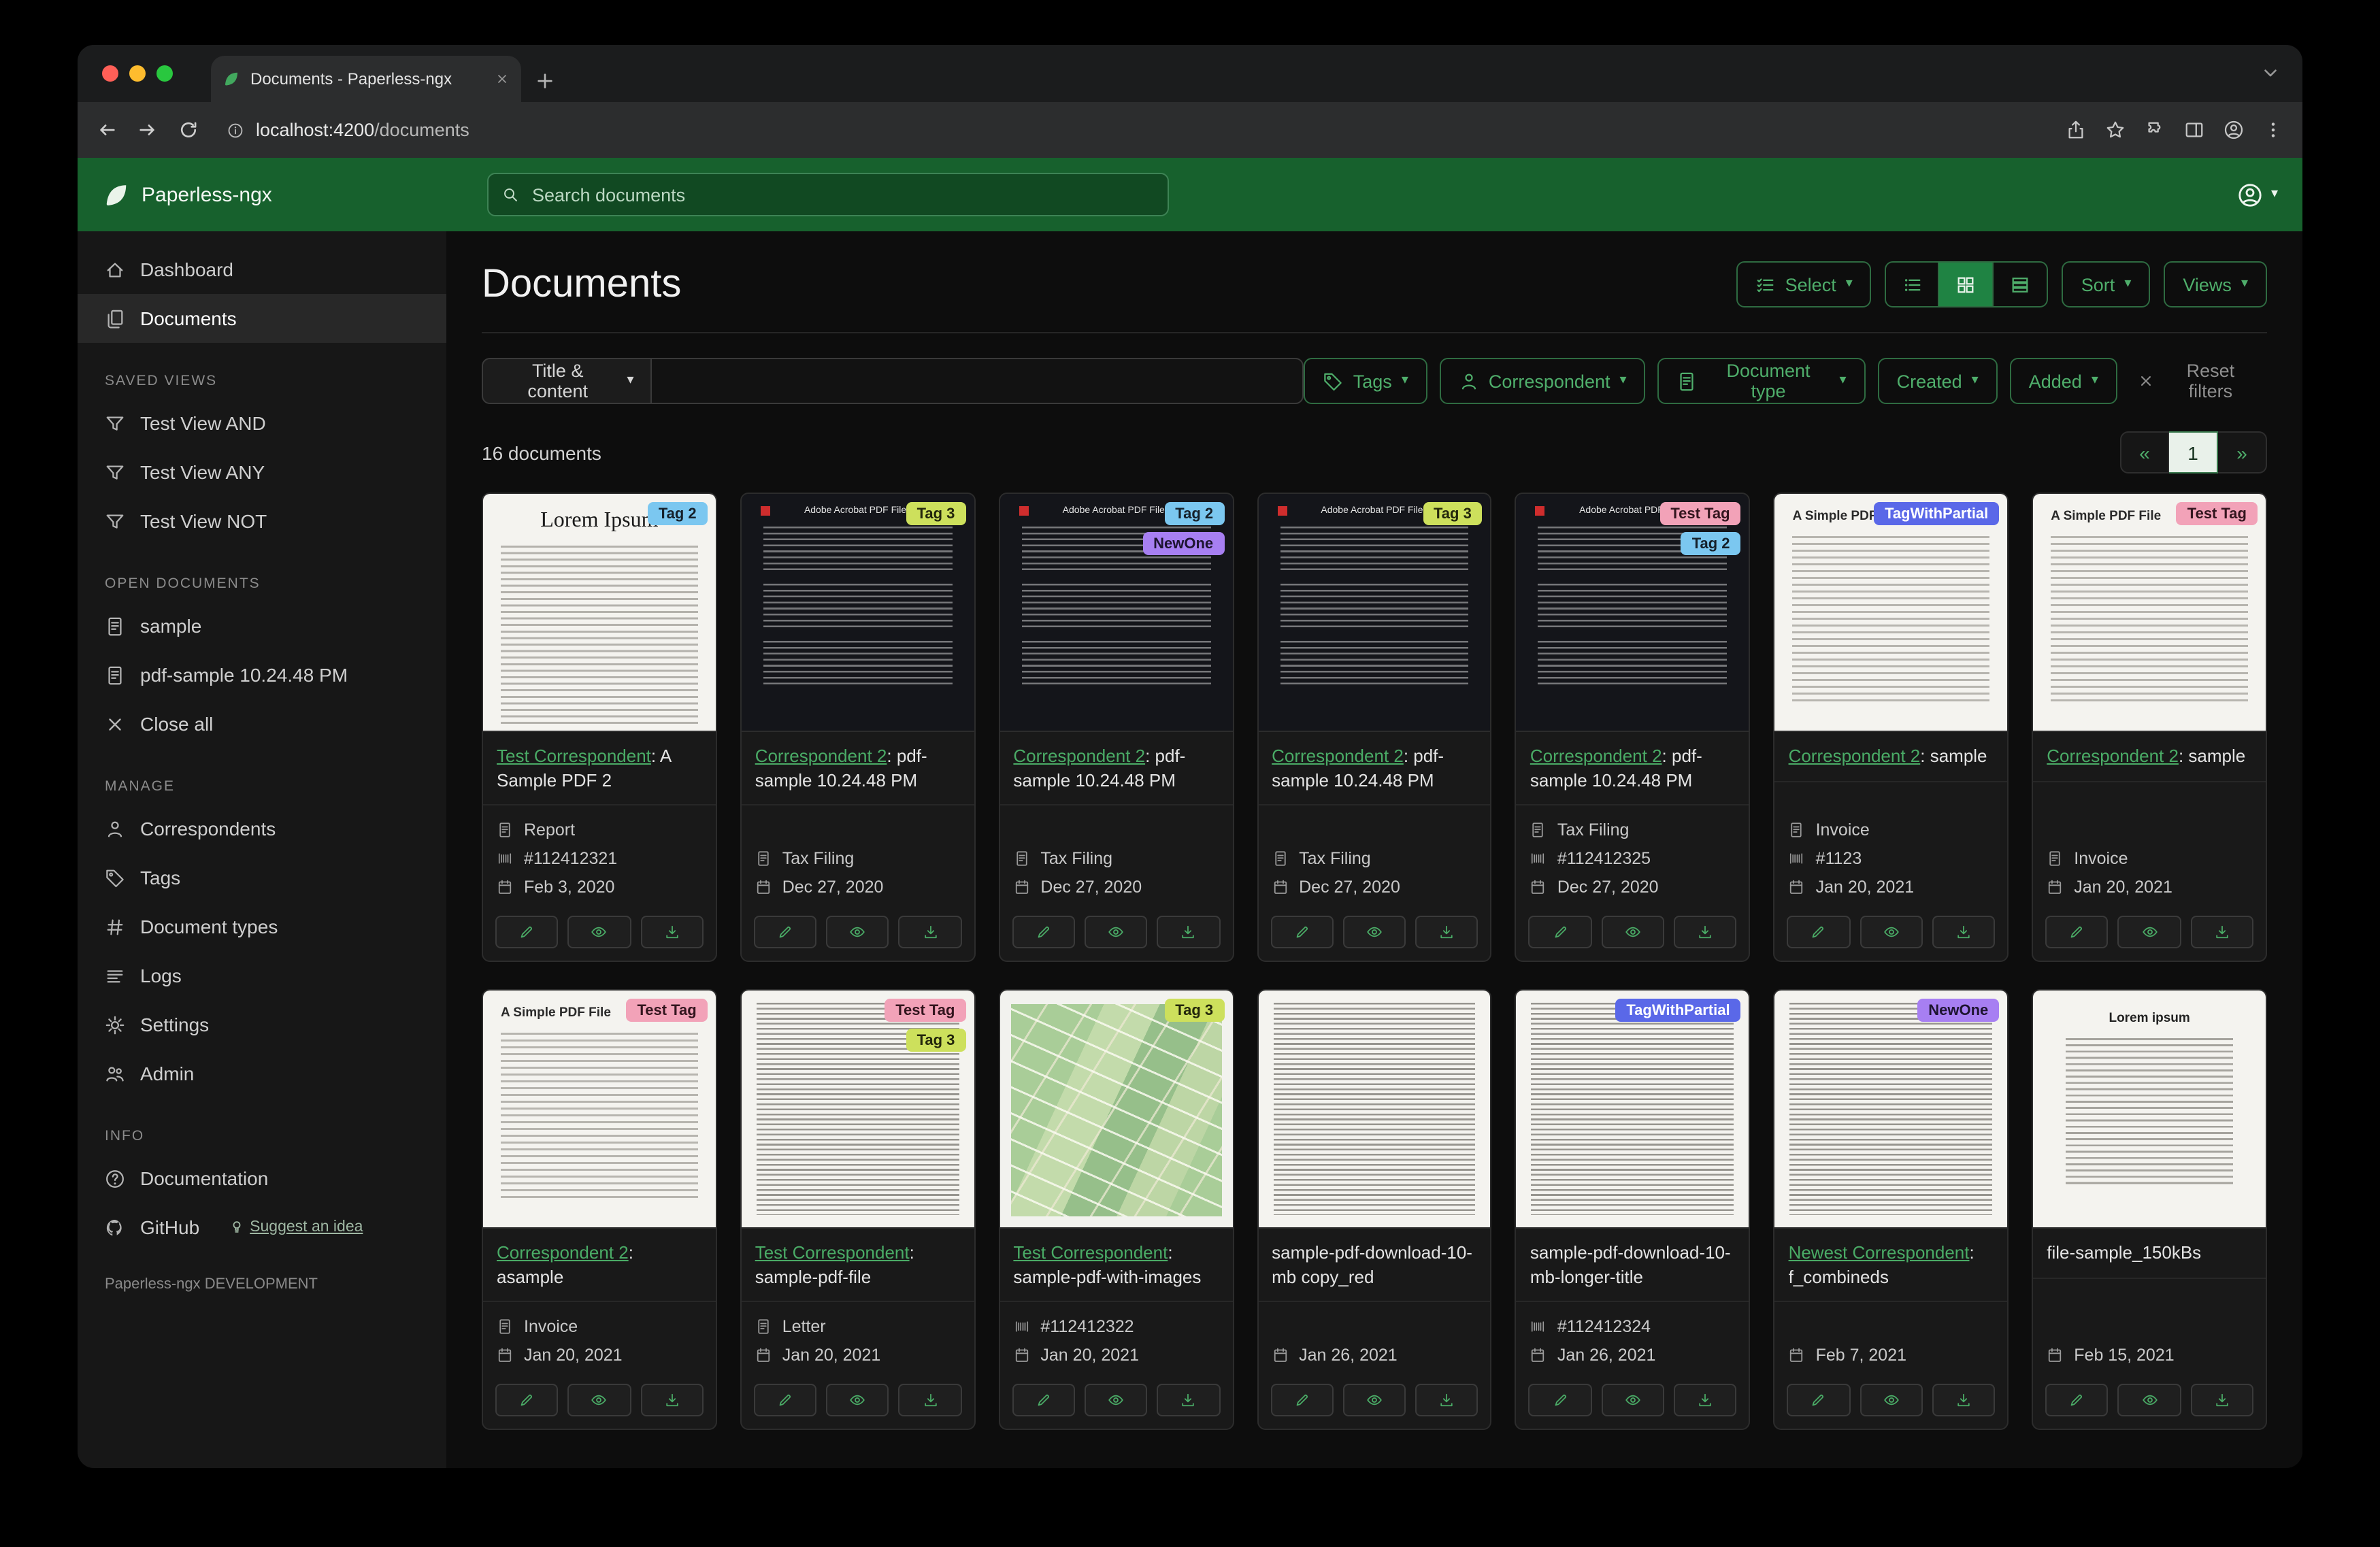 The image size is (2380, 1547). What do you see at coordinates (1762, 381) in the screenshot?
I see `document-type-filter-button: Document type ▾` at bounding box center [1762, 381].